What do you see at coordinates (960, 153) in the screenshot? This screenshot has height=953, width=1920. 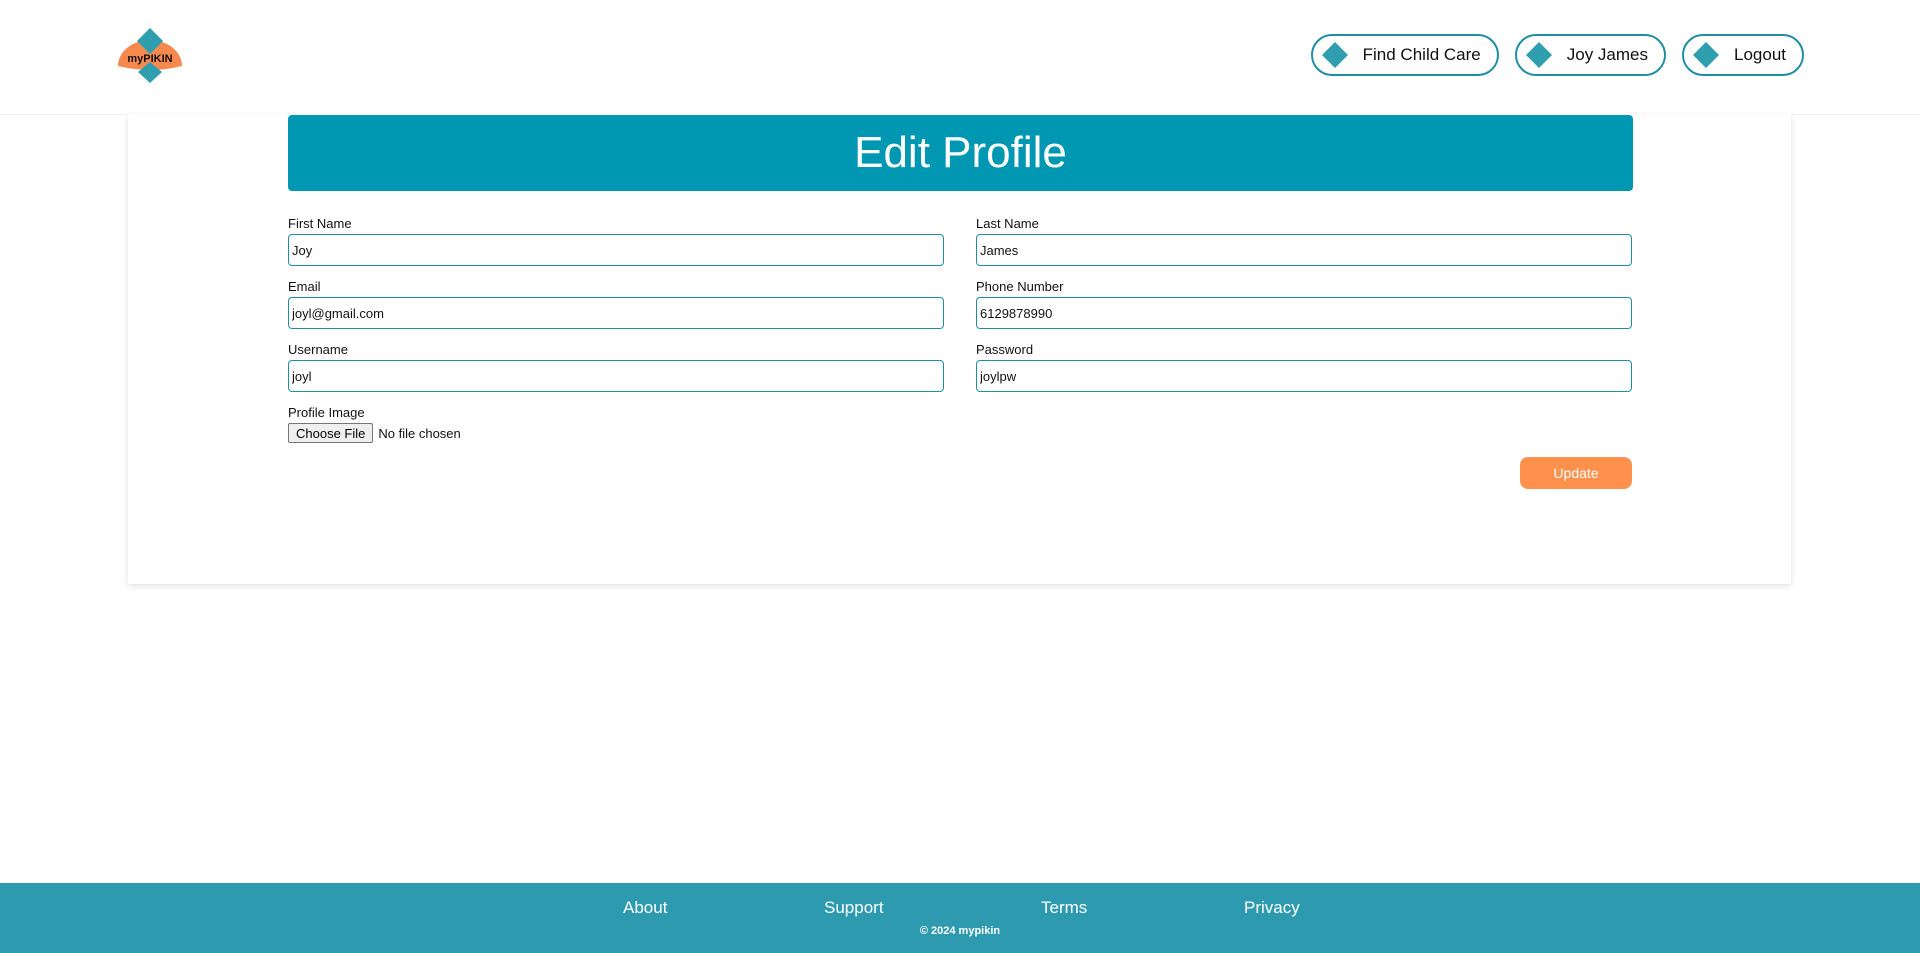 I see `page-title: Edit Profile` at bounding box center [960, 153].